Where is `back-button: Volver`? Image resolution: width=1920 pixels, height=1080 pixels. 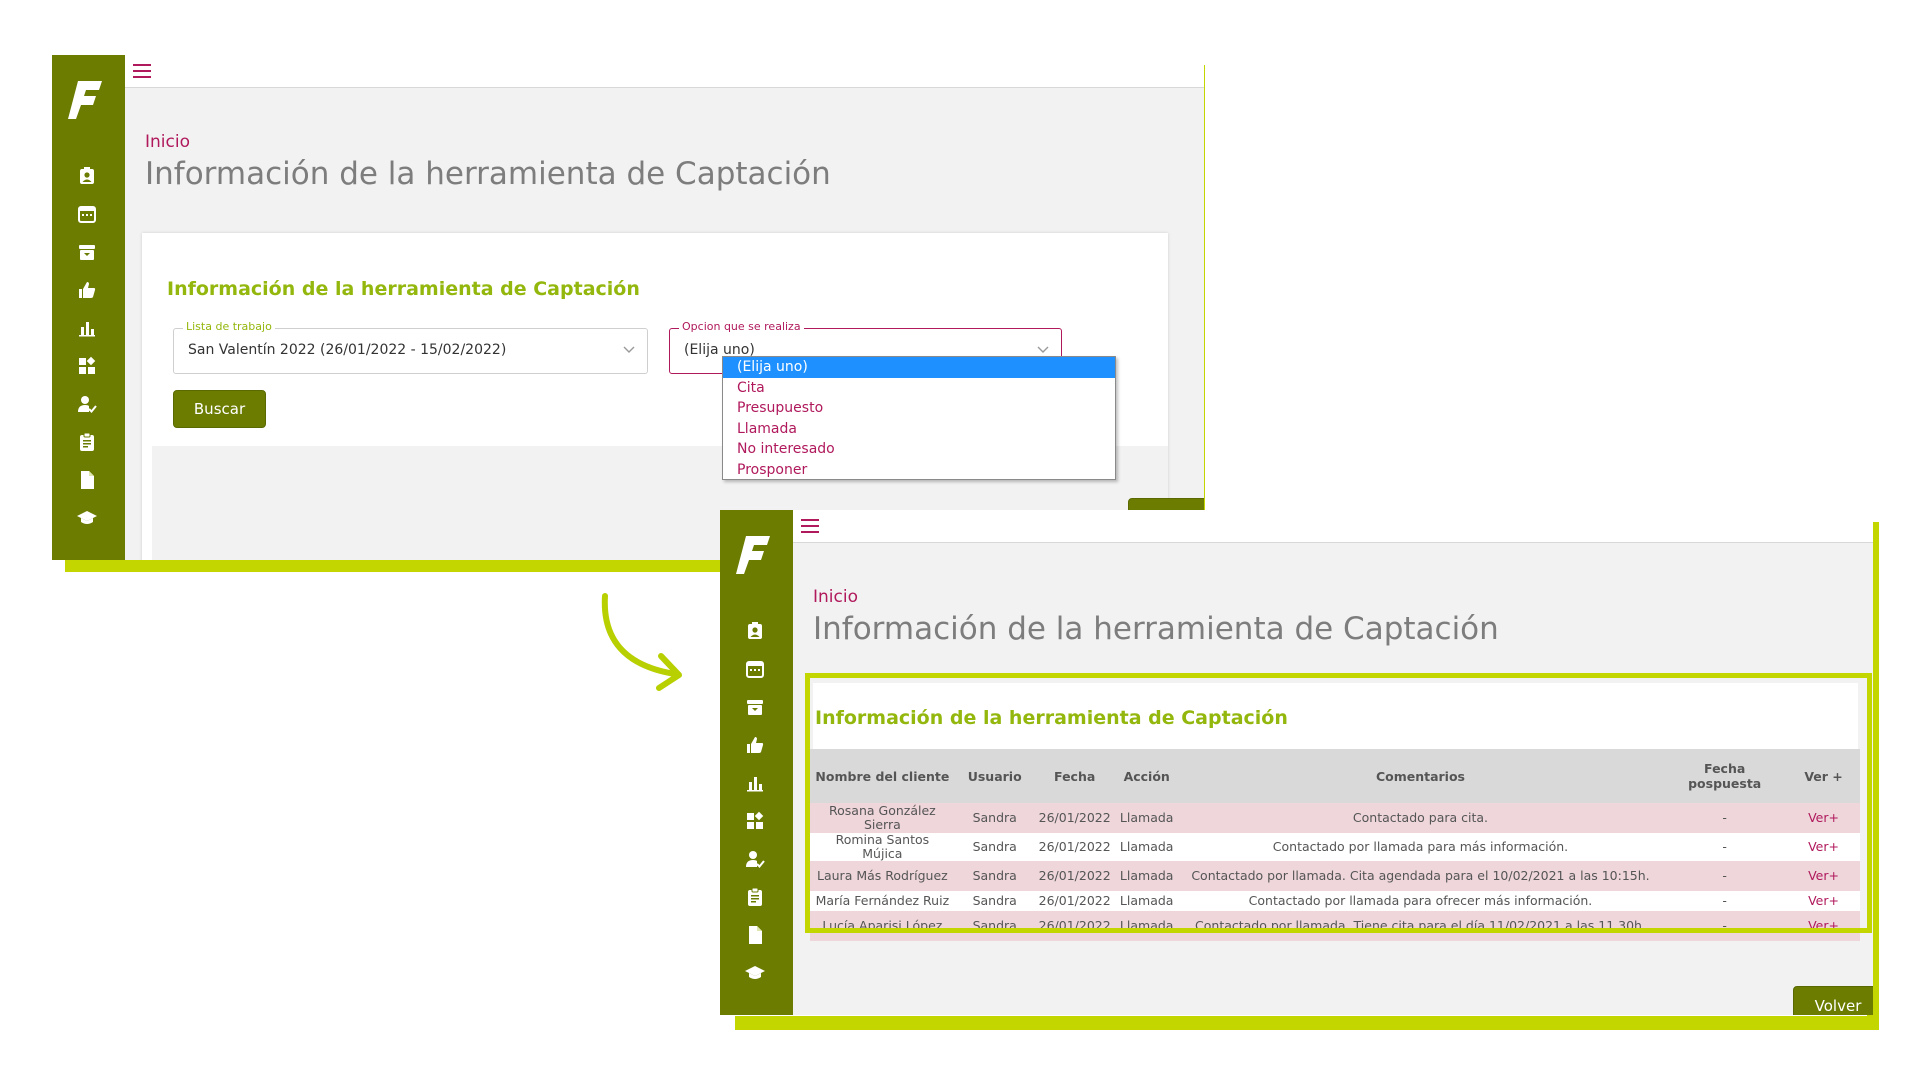 back-button: Volver is located at coordinates (1833, 1000).